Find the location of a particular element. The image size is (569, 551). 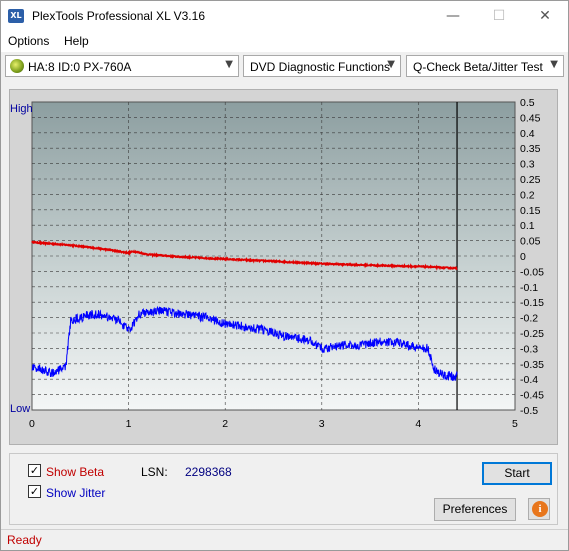

y-tick-label: 0.45 is located at coordinates (530, 118).